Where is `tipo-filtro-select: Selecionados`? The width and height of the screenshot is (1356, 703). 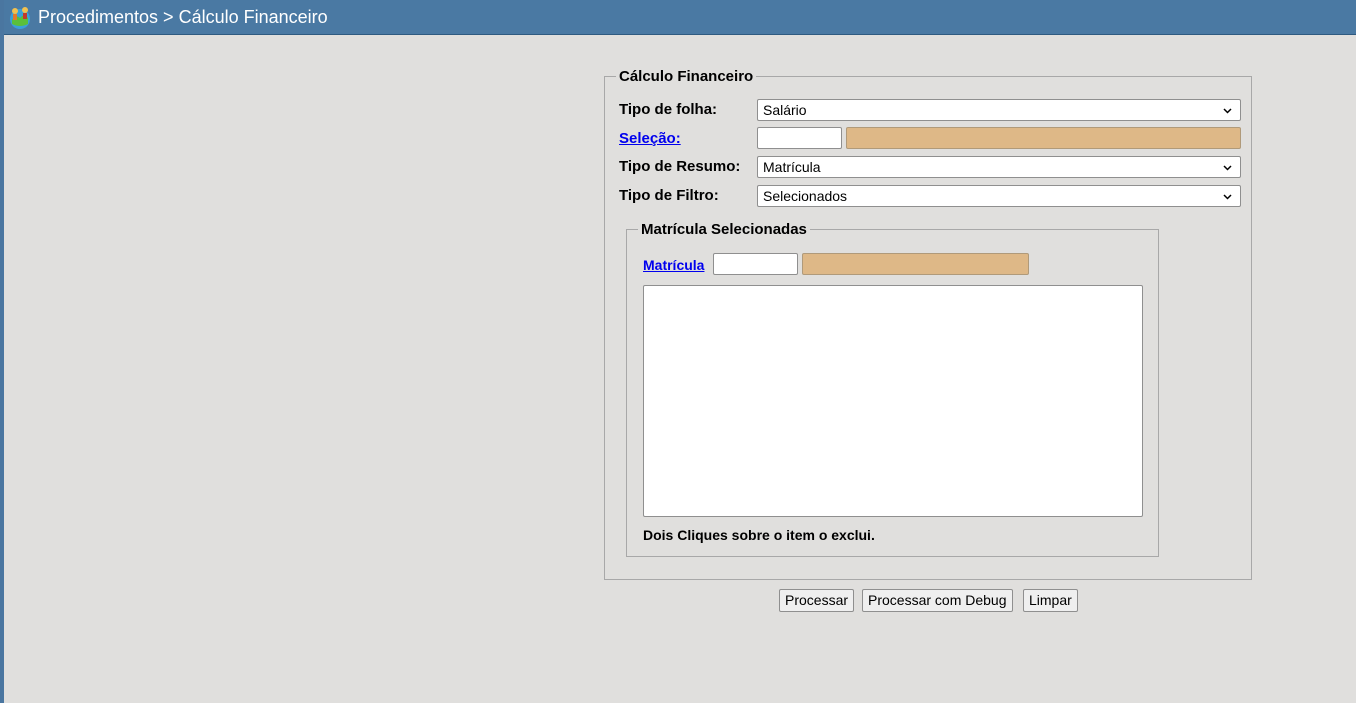
tipo-filtro-select: Selecionados is located at coordinates (999, 196).